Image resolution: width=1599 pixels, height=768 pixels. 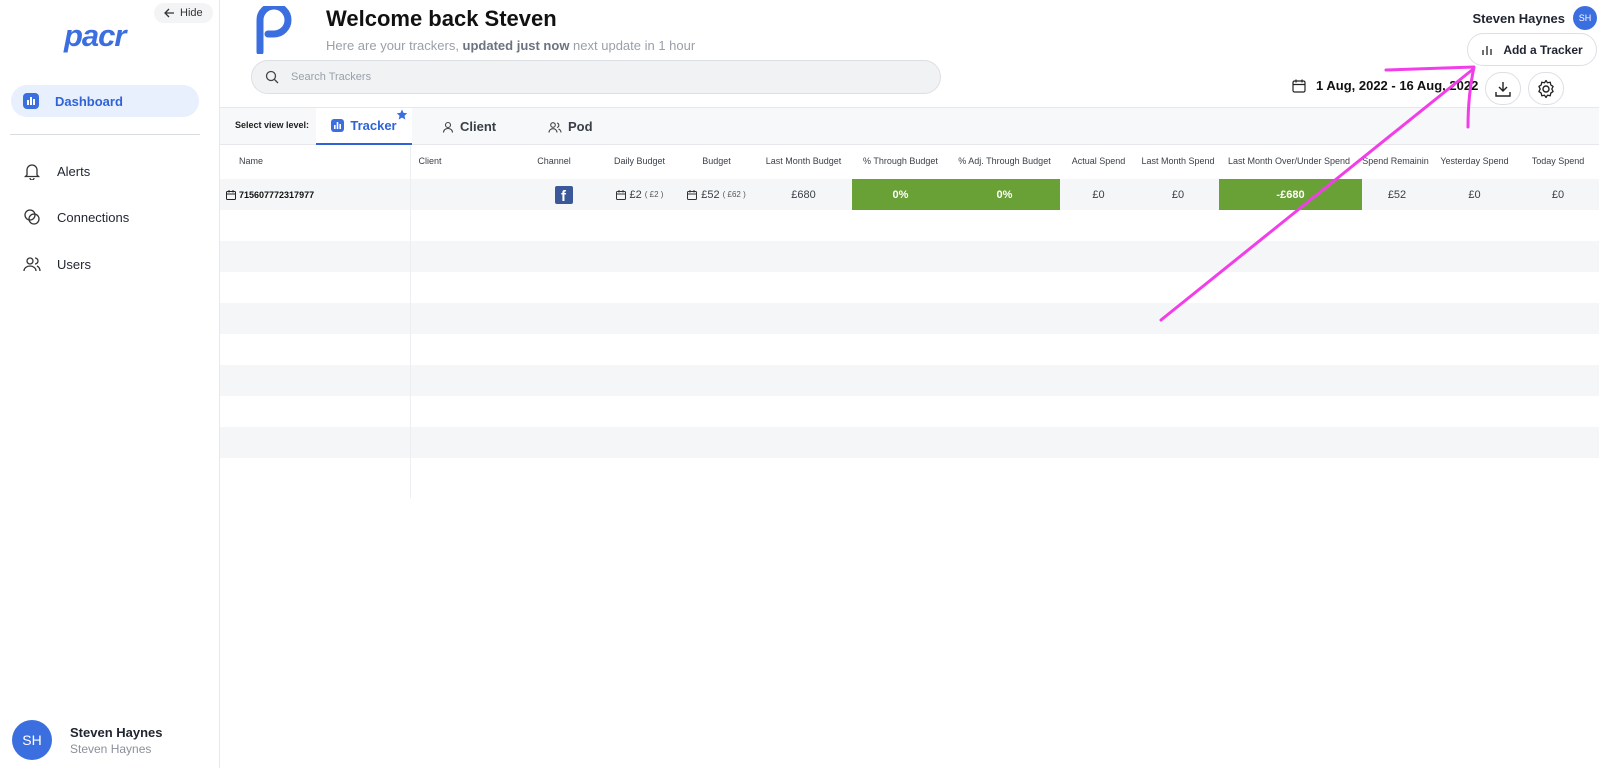 What do you see at coordinates (478, 126) in the screenshot?
I see `tab-label: Client` at bounding box center [478, 126].